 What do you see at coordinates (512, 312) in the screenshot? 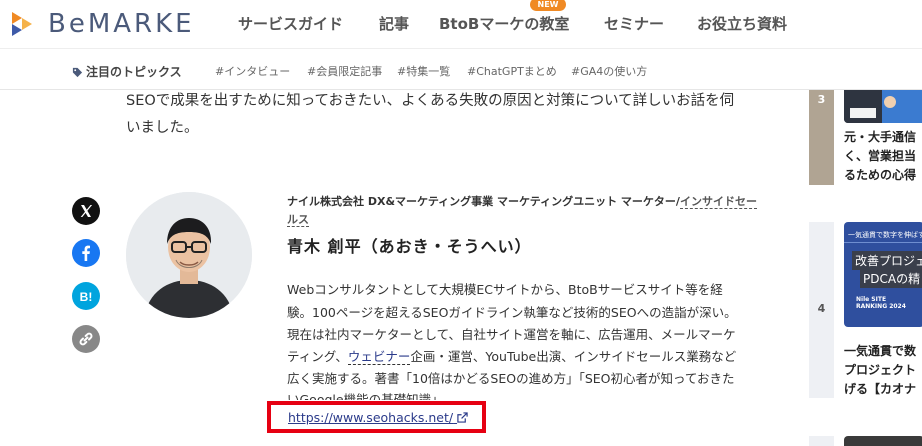
I see `author-bio-line-2: 験。100ページを超えるSEOガイドライン執筆など技術的SEOへの造詣が深い。` at bounding box center [512, 312].